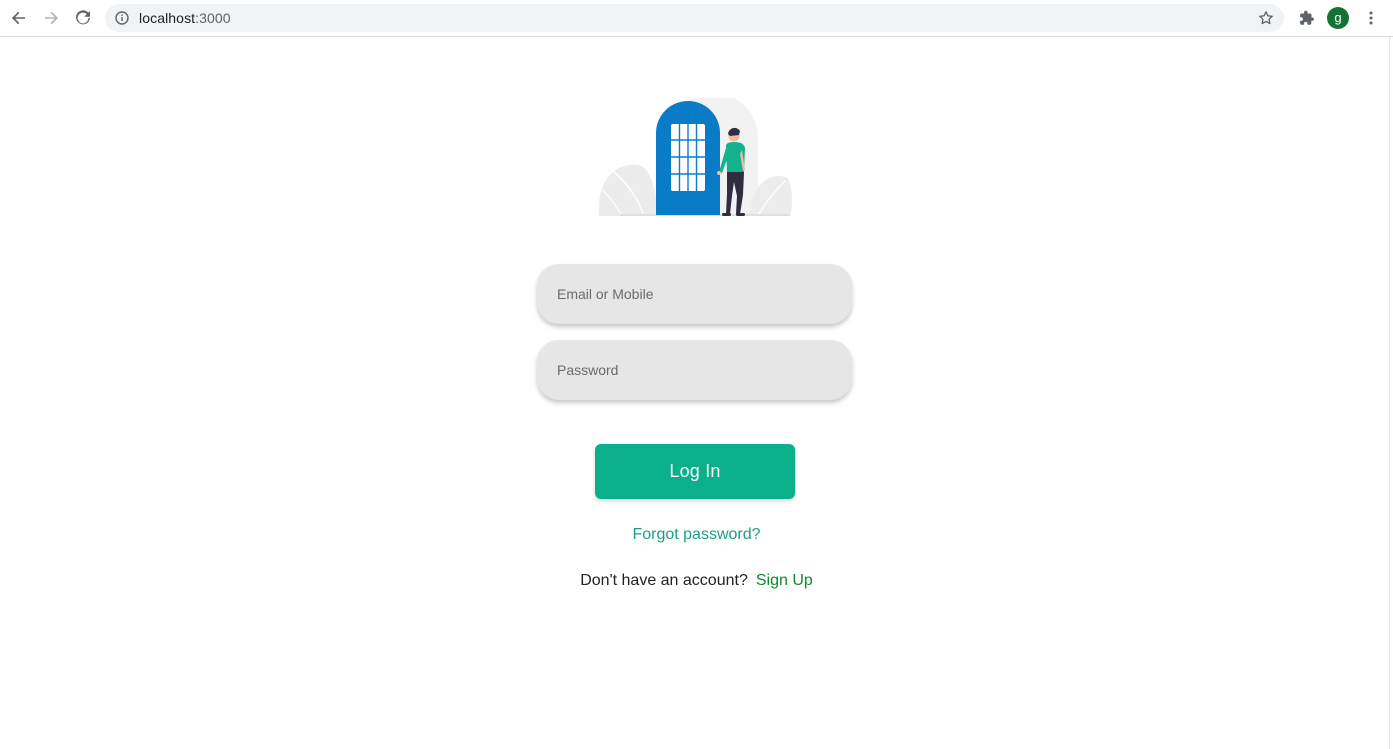 The width and height of the screenshot is (1393, 749). I want to click on back-arrow-icon, so click(19, 18).